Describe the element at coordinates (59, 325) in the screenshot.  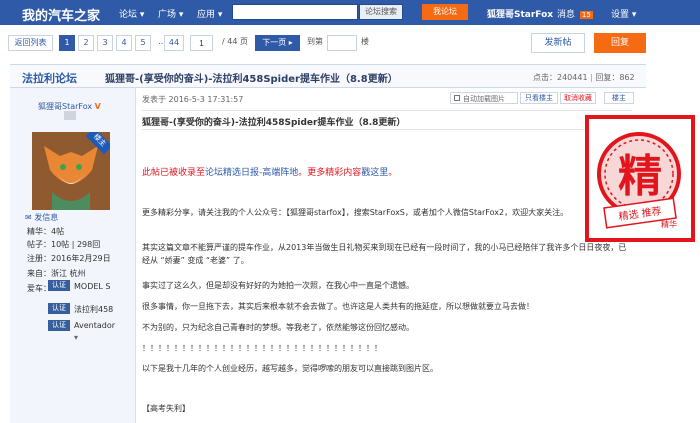
I see `cert-badge-3: 认证` at that location.